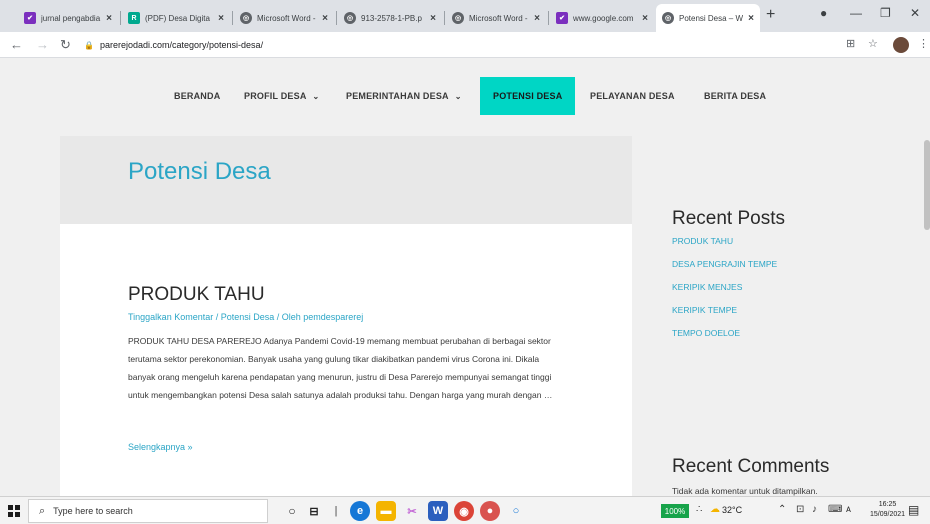 The image size is (930, 524). Describe the element at coordinates (197, 96) in the screenshot. I see `nav-item-beranda: BERANDA` at that location.